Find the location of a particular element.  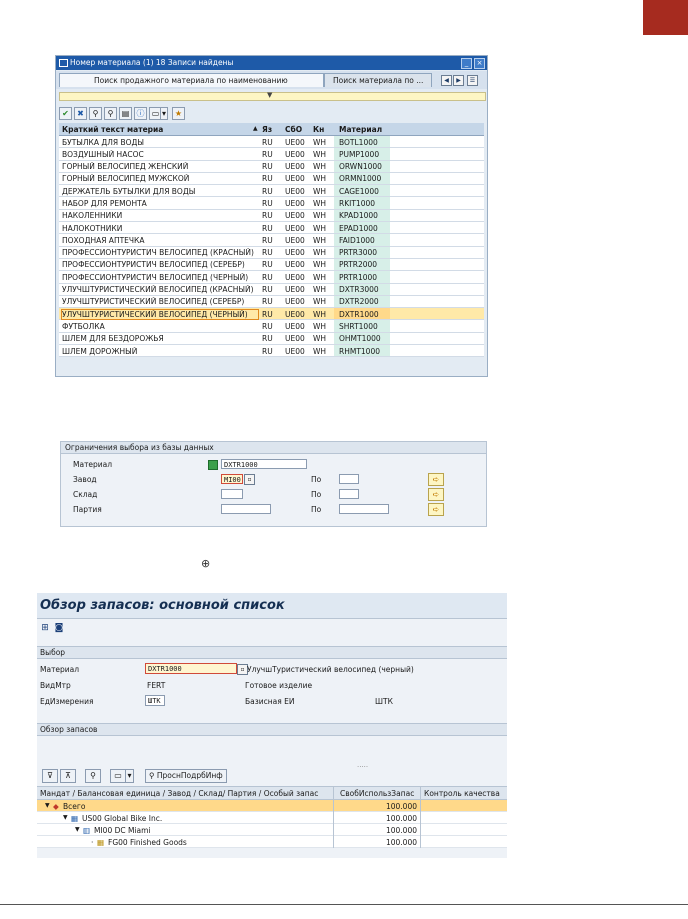

layout-dropdown-icon: ▾ is located at coordinates (164, 113).